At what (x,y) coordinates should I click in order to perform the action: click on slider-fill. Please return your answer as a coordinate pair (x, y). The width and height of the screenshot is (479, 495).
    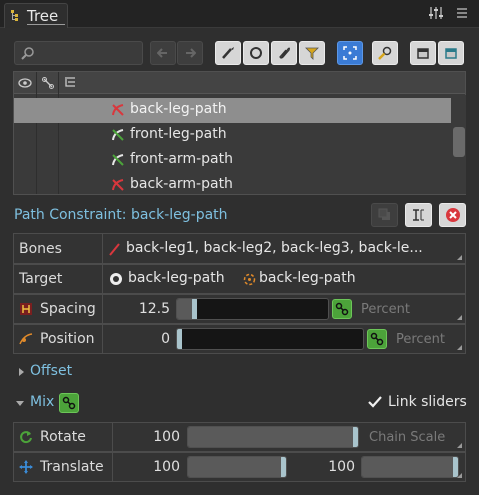
    Looking at the image, I should click on (235, 467).